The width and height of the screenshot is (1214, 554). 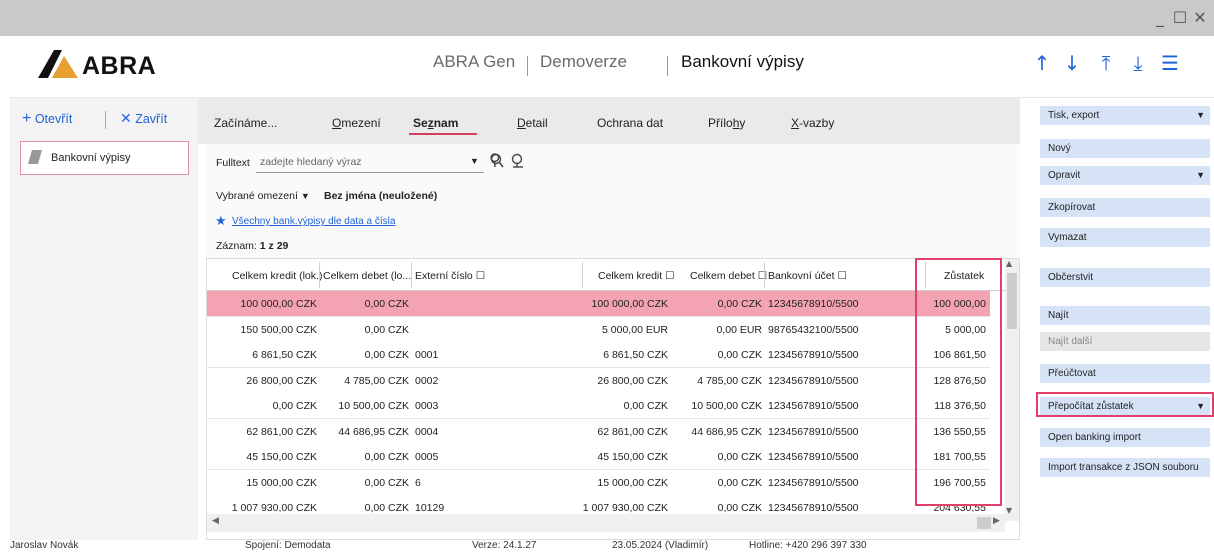 I want to click on cell-externi: 0004, so click(x=427, y=431).